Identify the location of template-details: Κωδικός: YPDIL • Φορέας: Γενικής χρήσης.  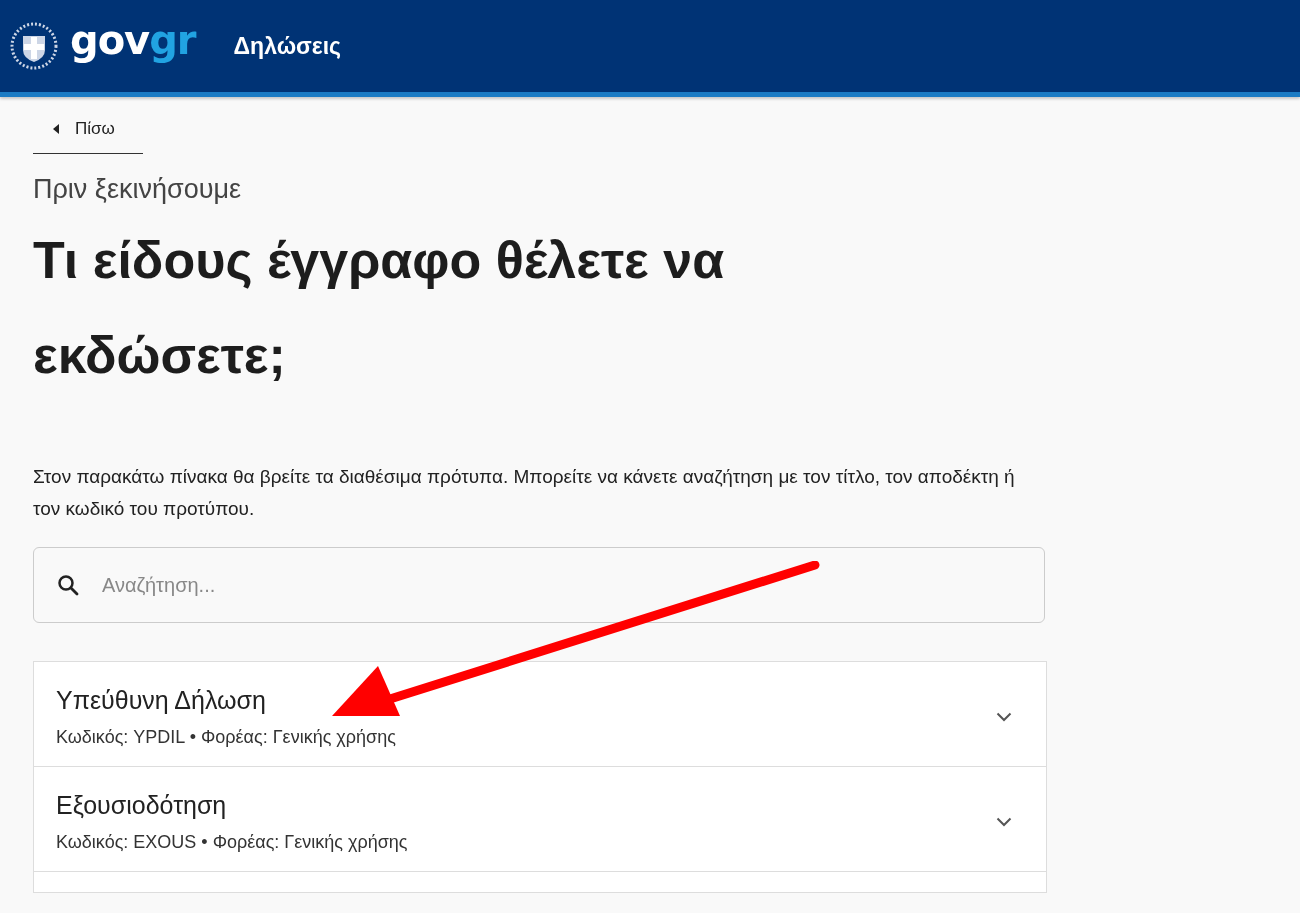
(226, 737).